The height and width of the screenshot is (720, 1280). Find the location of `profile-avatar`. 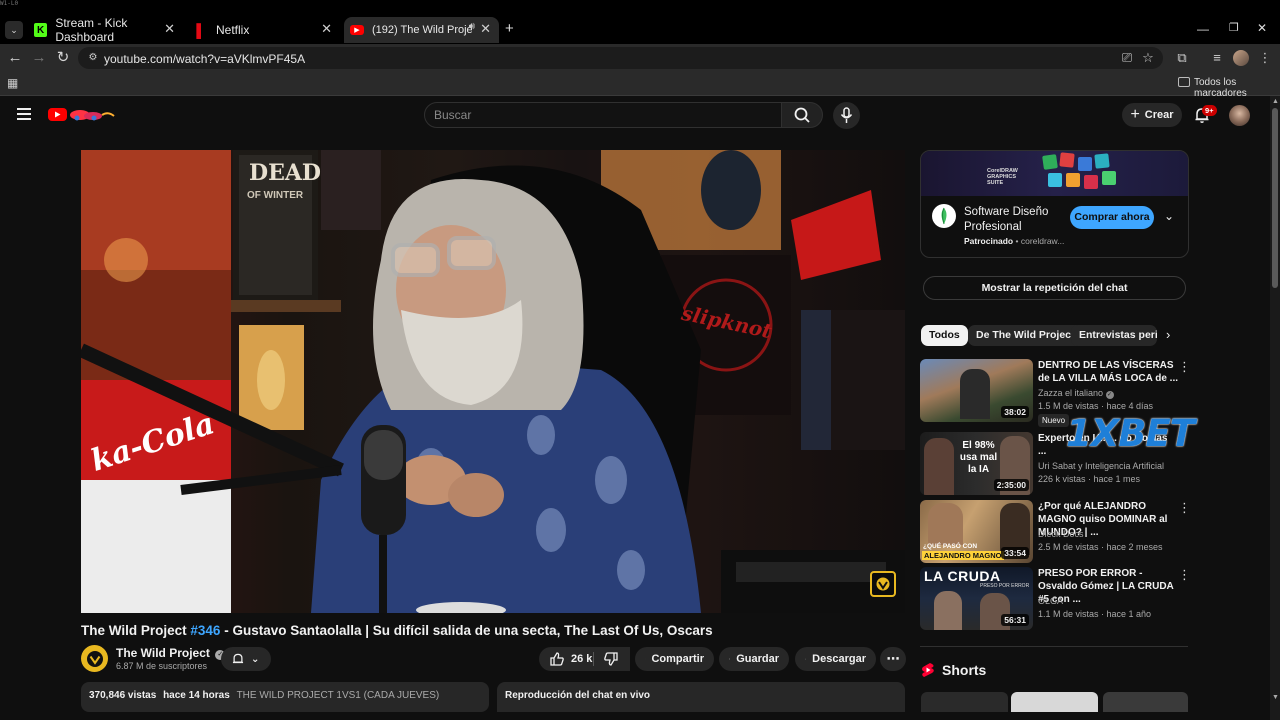

profile-avatar is located at coordinates (1241, 58).